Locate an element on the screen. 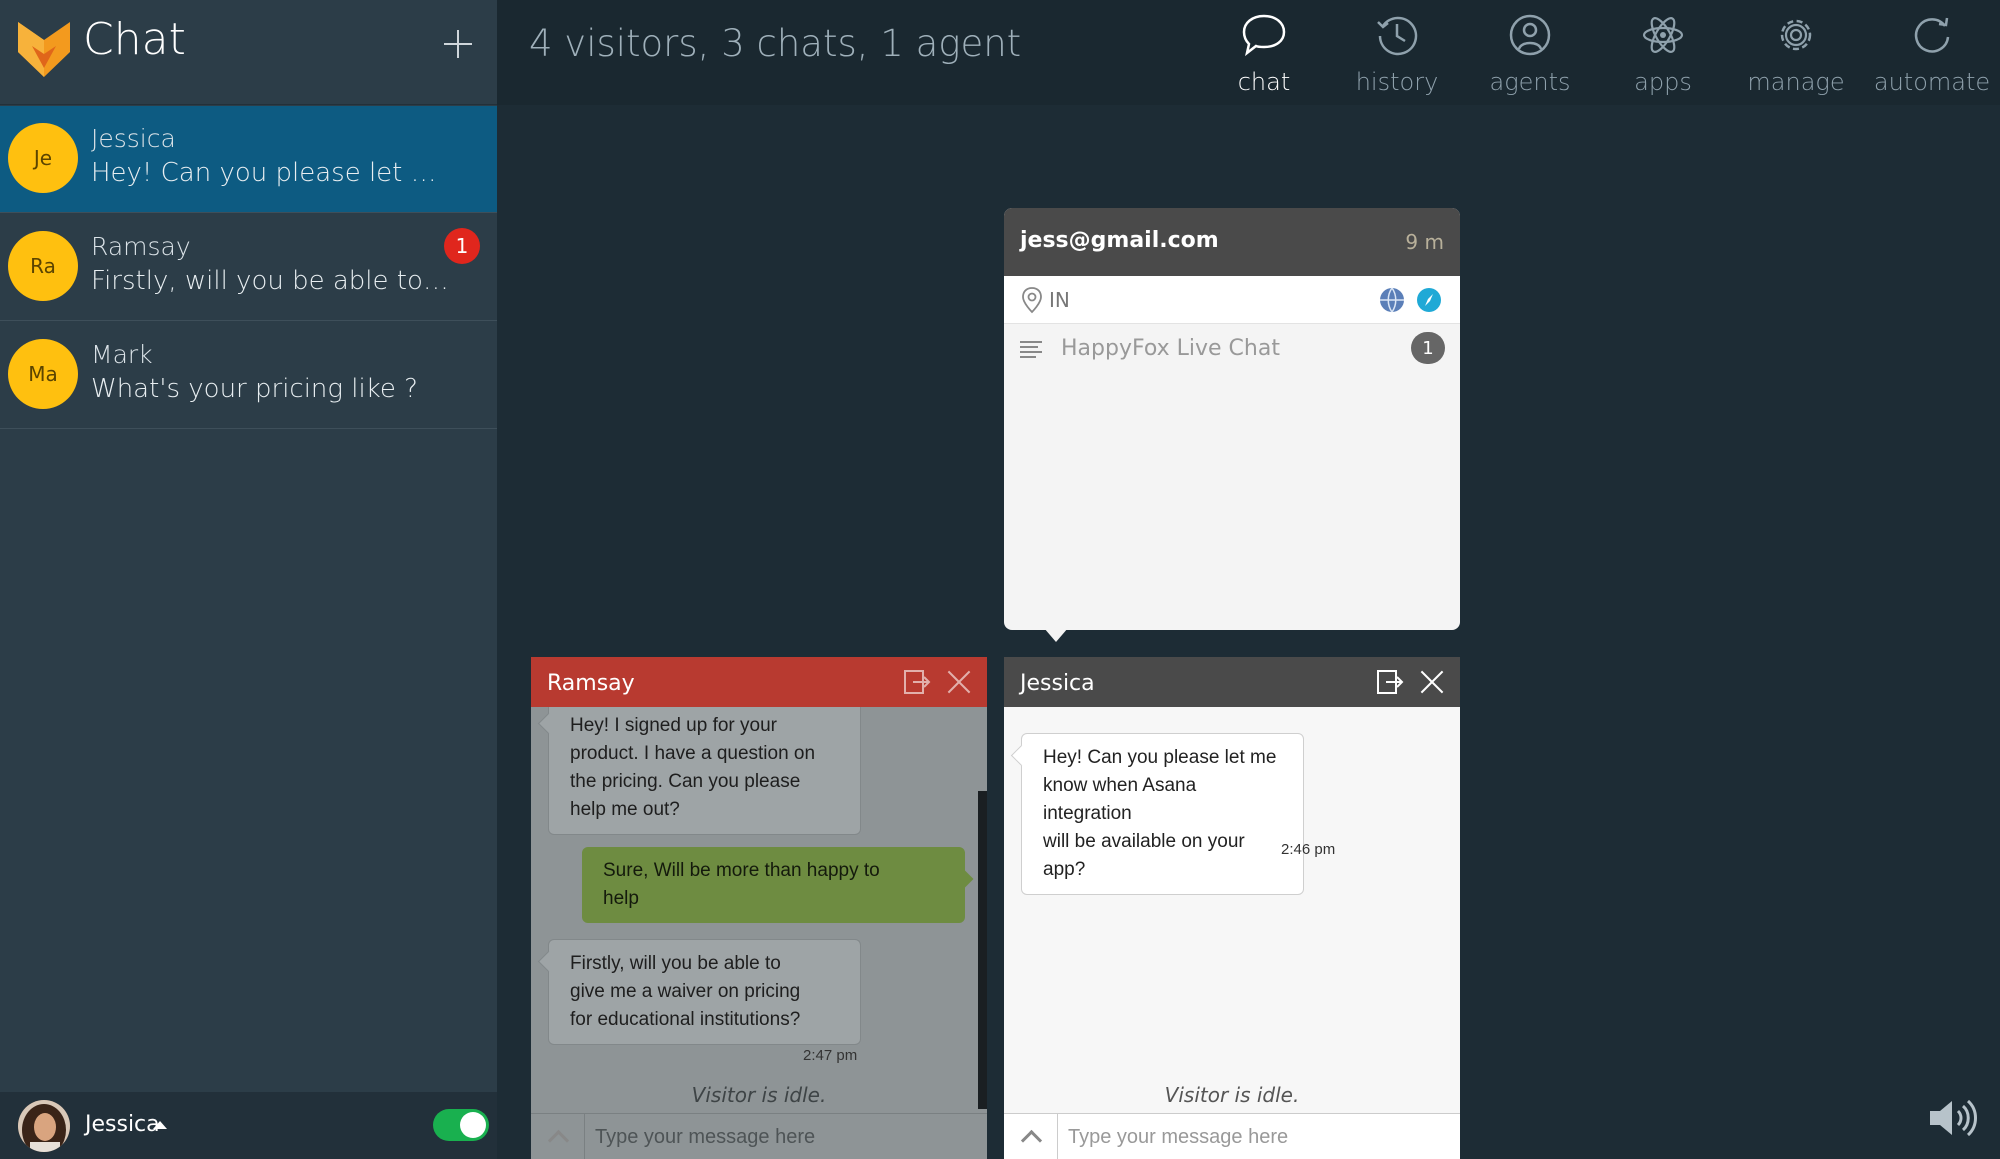 This screenshot has height=1159, width=2000. agent-avatar is located at coordinates (44, 1126).